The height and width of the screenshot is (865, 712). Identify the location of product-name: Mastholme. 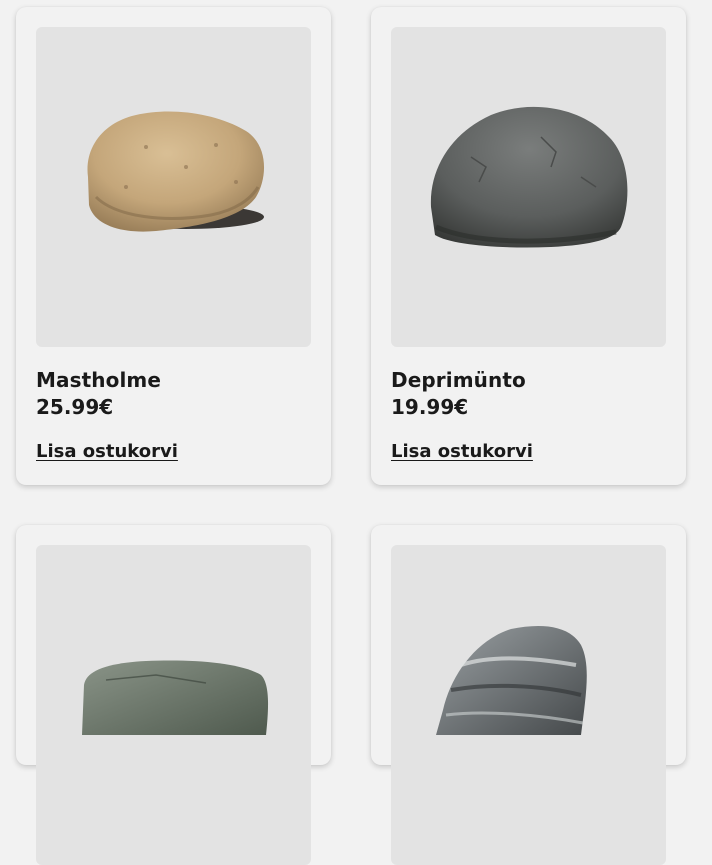
(98, 380).